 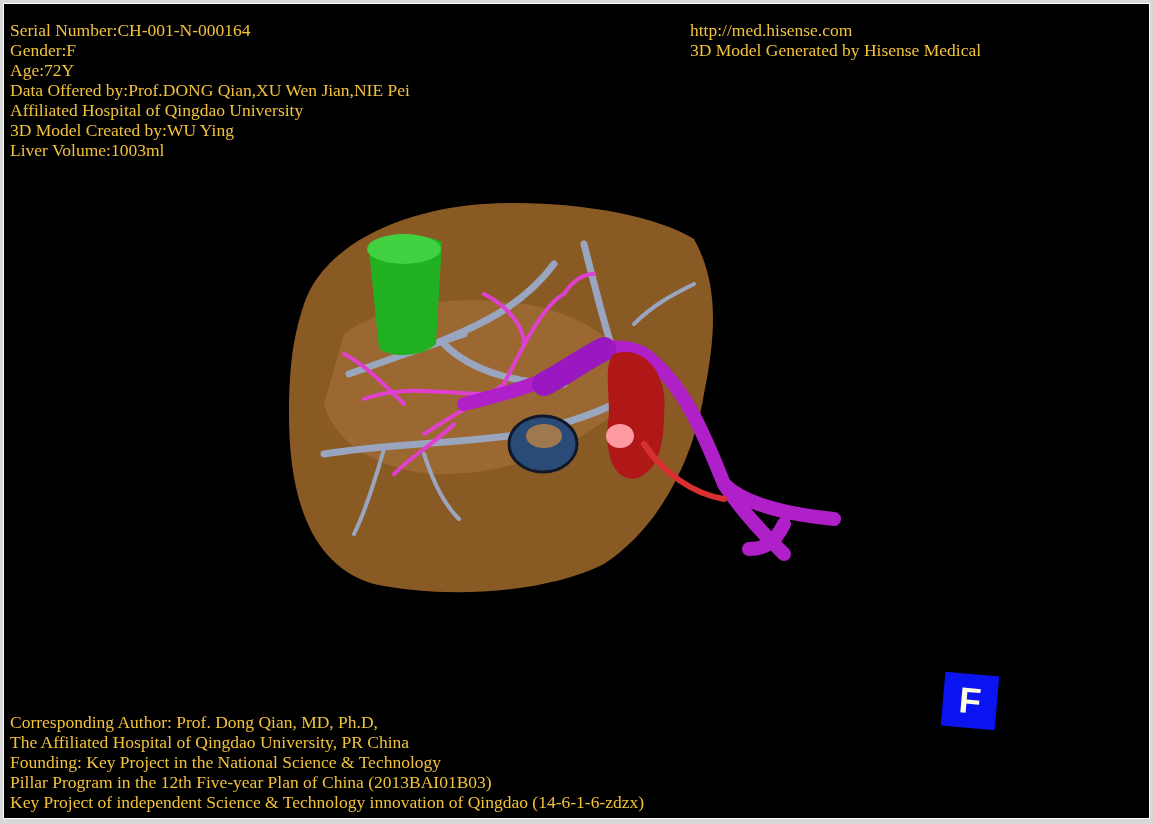 I want to click on info-text: http://med.hisense.com, so click(x=771, y=30).